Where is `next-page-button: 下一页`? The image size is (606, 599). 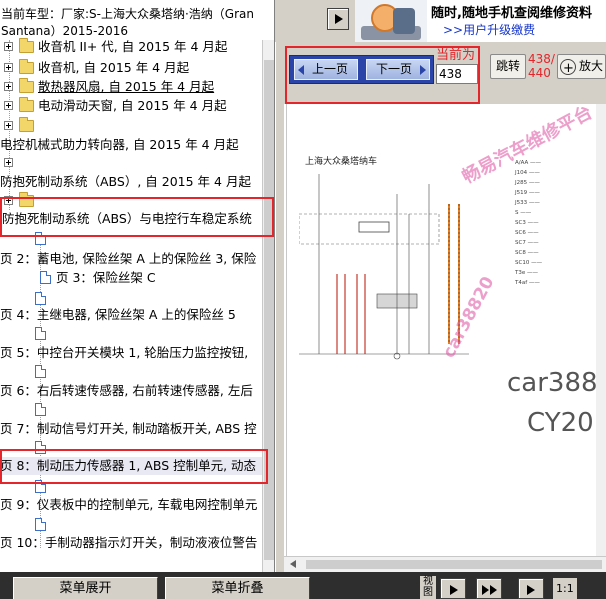 next-page-button: 下一页 is located at coordinates (398, 69).